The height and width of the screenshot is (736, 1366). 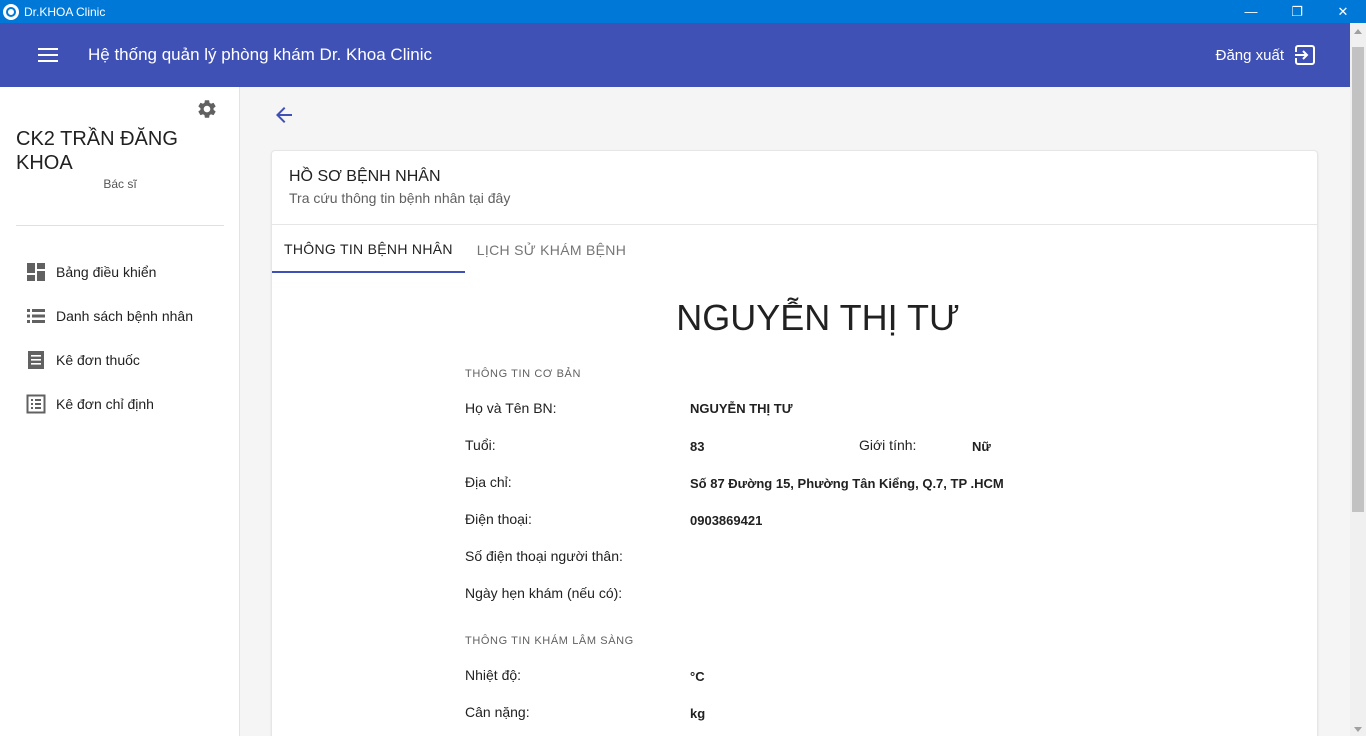 I want to click on page-scrollbar, so click(x=1358, y=379).